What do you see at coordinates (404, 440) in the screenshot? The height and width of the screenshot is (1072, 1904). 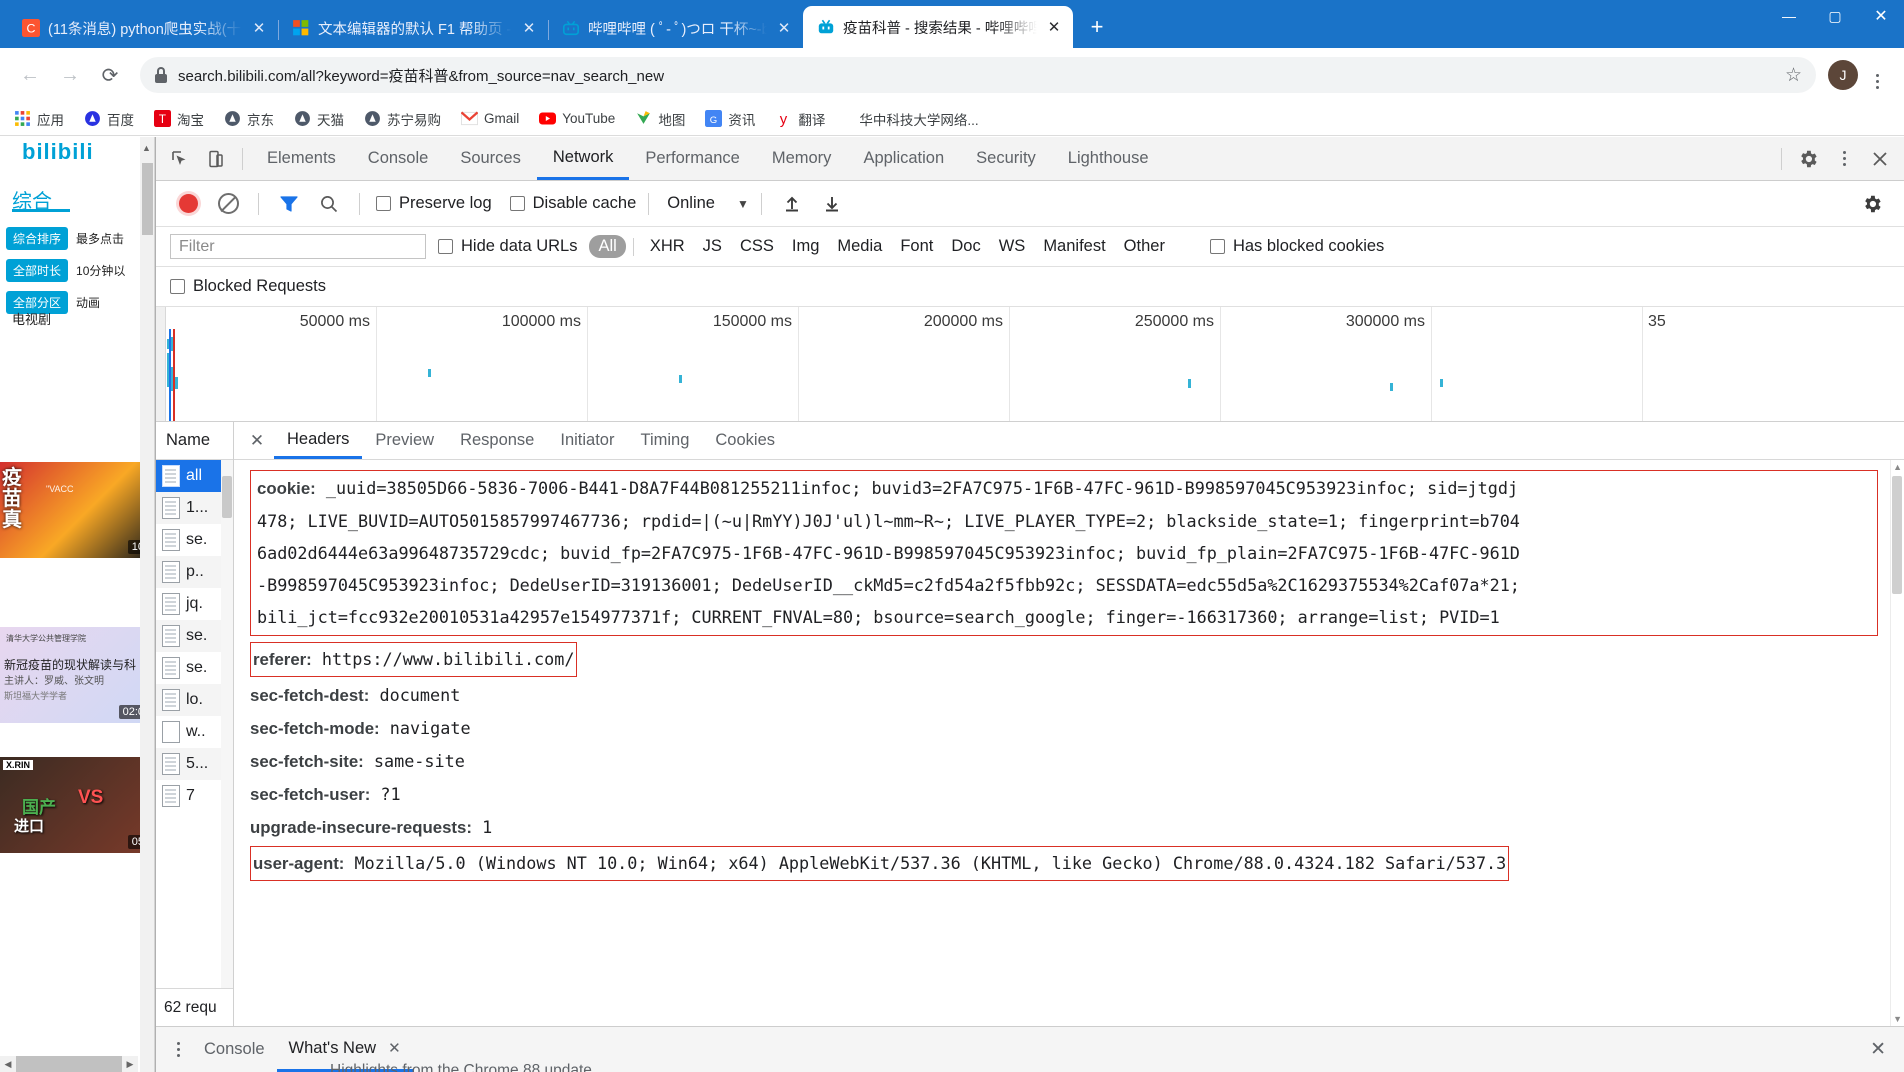 I see `details-tab-preview: Preview` at bounding box center [404, 440].